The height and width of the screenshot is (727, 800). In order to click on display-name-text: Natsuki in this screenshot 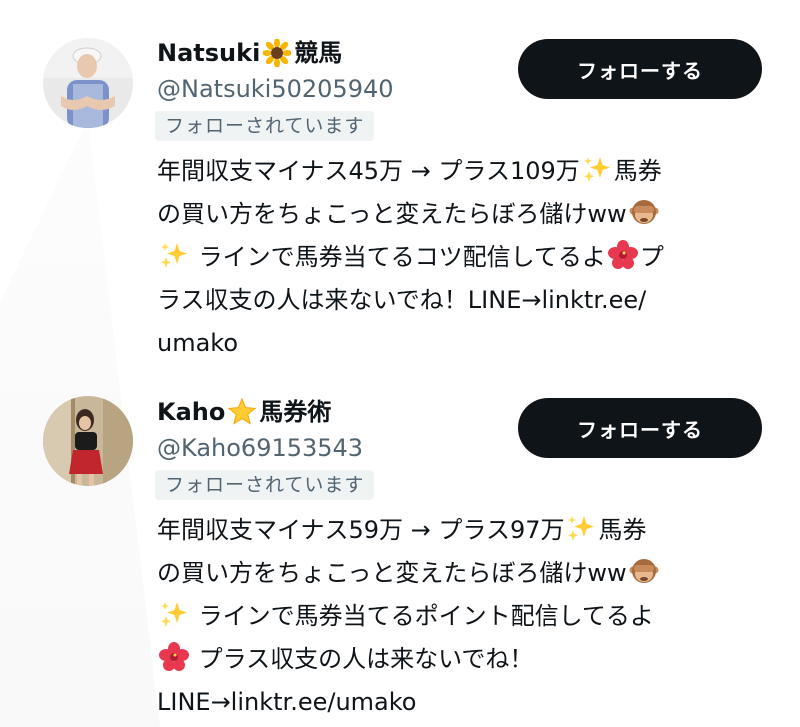, I will do `click(209, 53)`.